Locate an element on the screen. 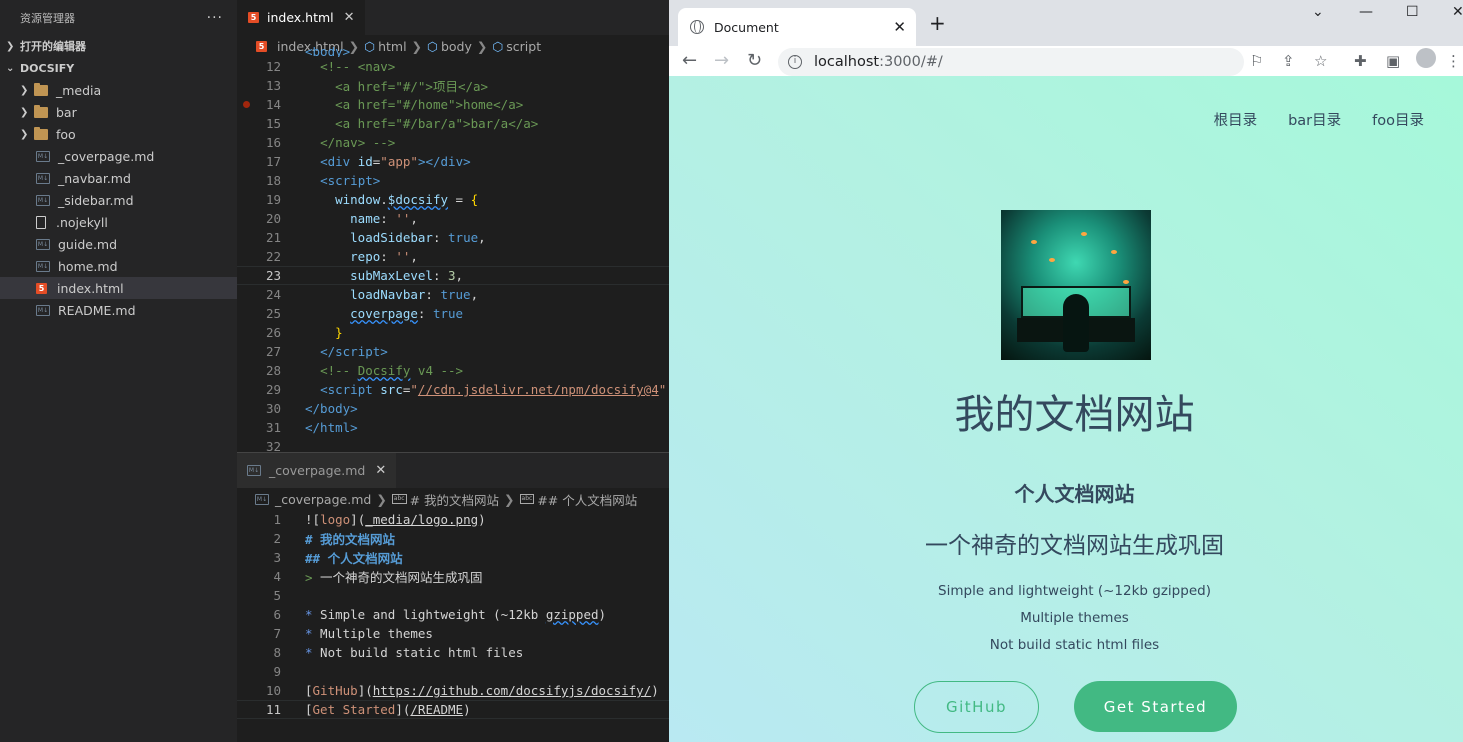  cover-subtitle: 个人文档网站 is located at coordinates (1074, 494).